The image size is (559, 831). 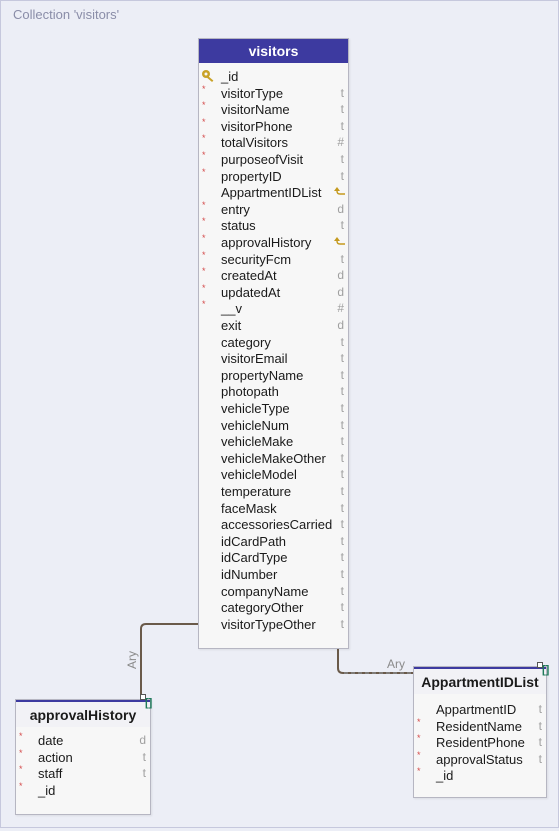 I want to click on field-row: * visitorName t, so click(x=273, y=109).